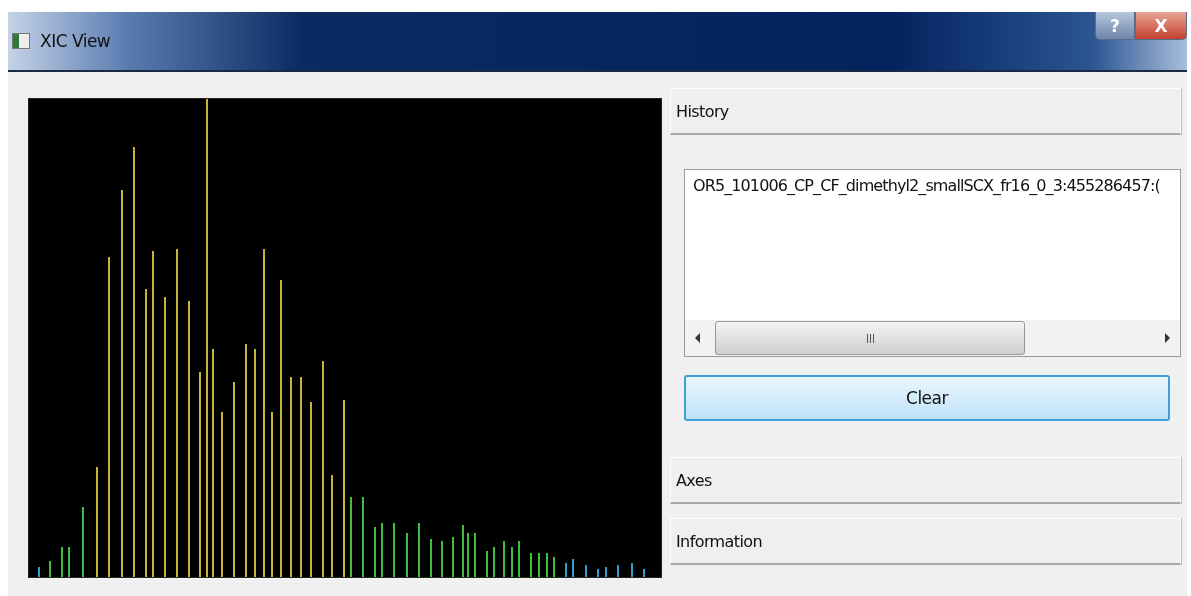 Image resolution: width=1191 pixels, height=596 pixels. Describe the element at coordinates (1167, 338) in the screenshot. I see `scroll-right-icon` at that location.